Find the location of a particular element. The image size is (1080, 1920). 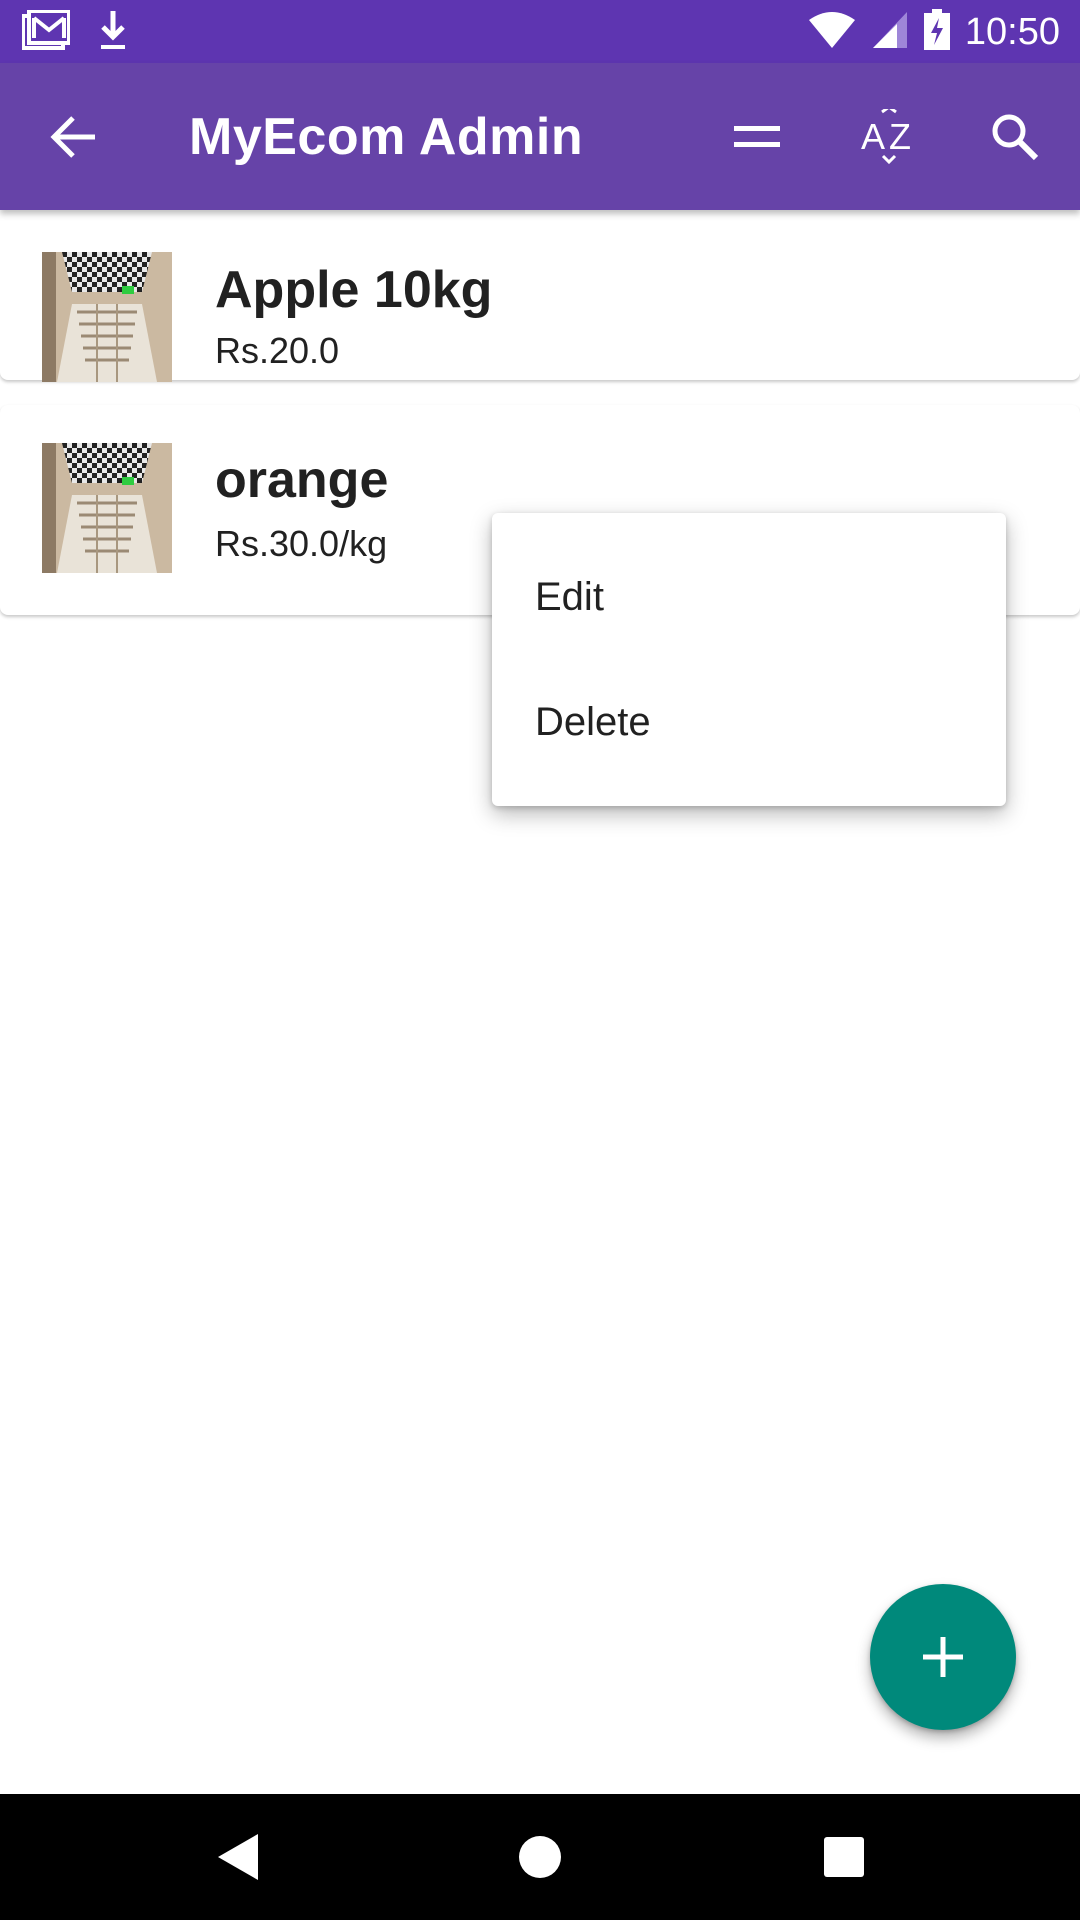

nav-home-button is located at coordinates (540, 1857).